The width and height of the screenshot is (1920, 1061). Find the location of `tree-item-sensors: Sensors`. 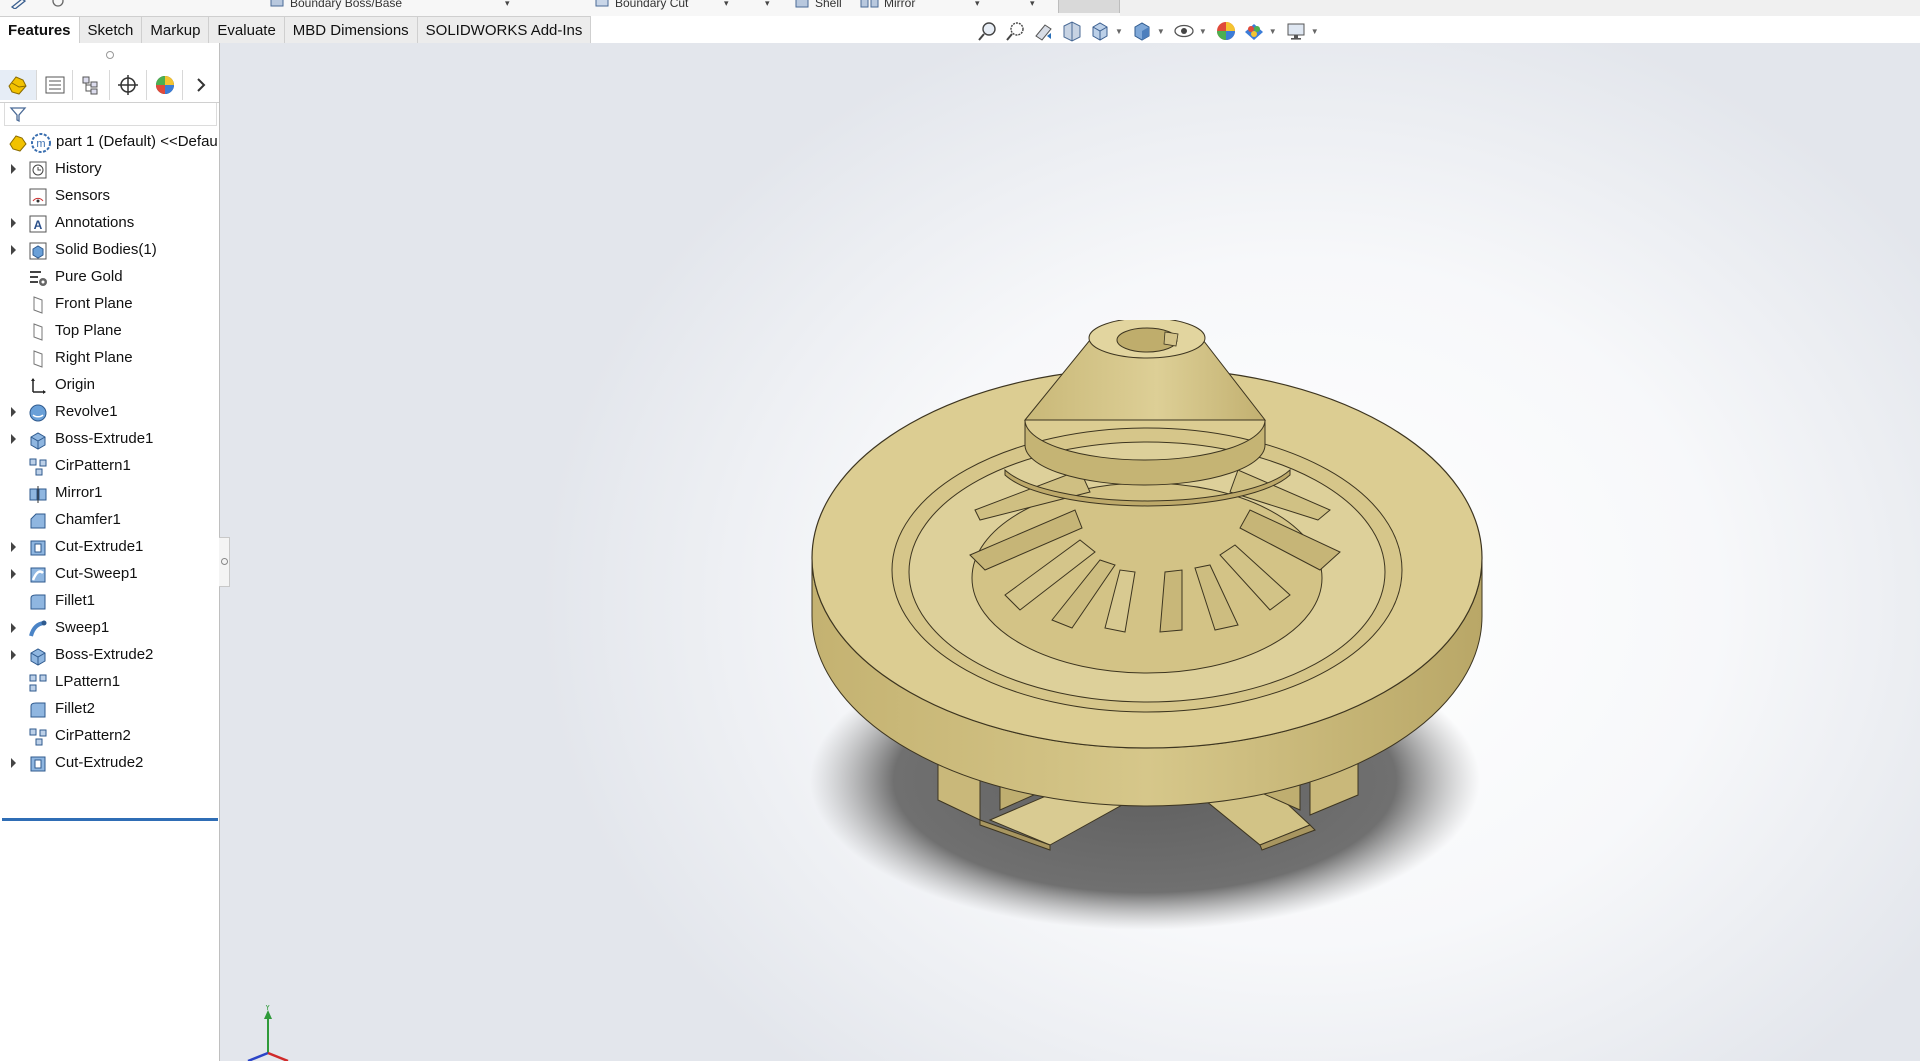

tree-item-sensors: Sensors is located at coordinates (109, 196).